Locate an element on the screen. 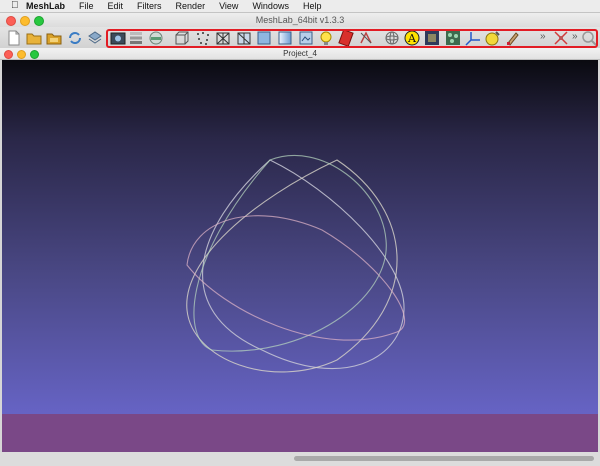 This screenshot has height=466, width=600. menu-edit: Edit is located at coordinates (116, 6).